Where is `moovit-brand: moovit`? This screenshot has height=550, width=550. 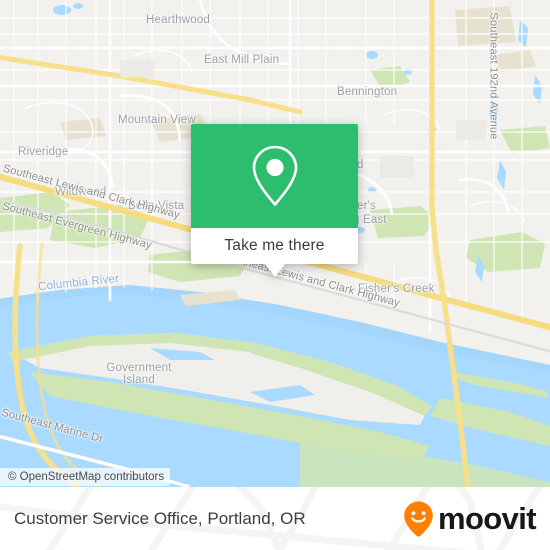
moovit-brand: moovit is located at coordinates (469, 519).